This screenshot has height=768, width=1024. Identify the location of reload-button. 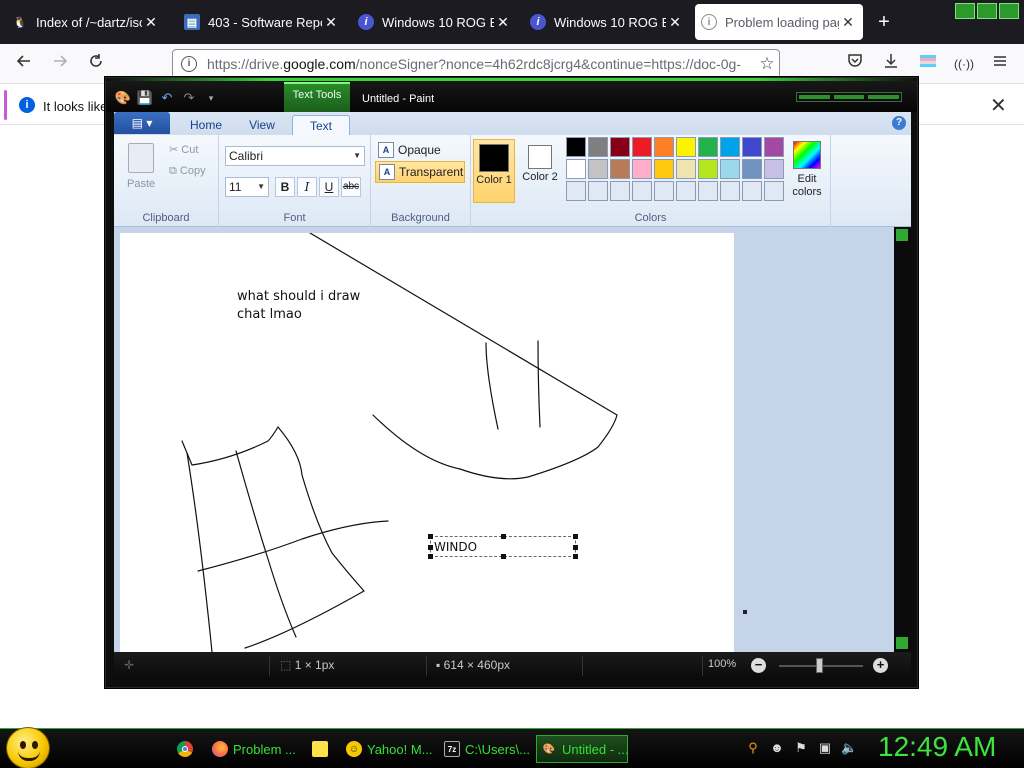
(96, 64).